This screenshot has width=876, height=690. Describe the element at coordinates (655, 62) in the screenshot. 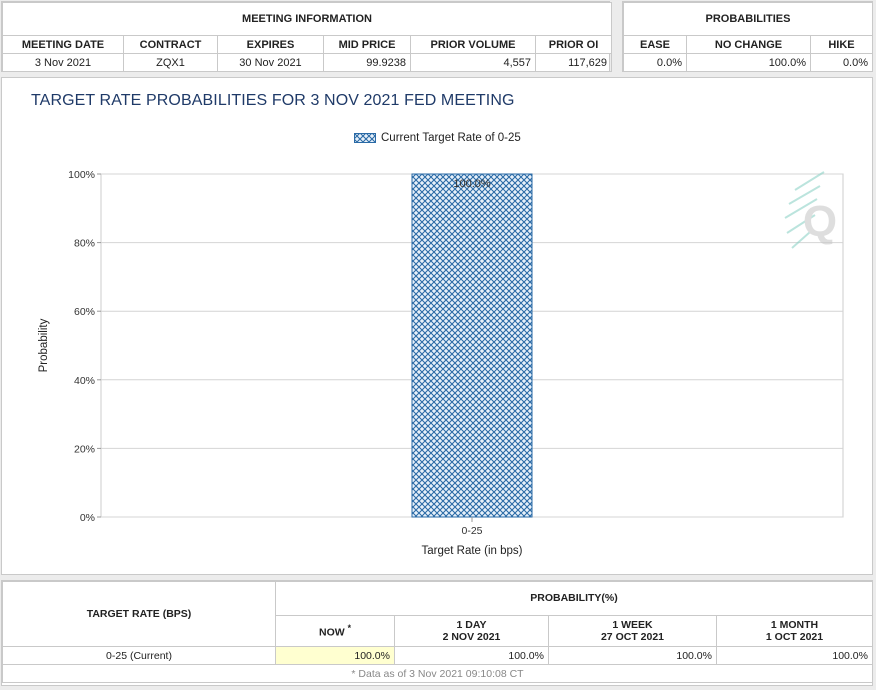

I see `ease-value: 0.0%` at that location.